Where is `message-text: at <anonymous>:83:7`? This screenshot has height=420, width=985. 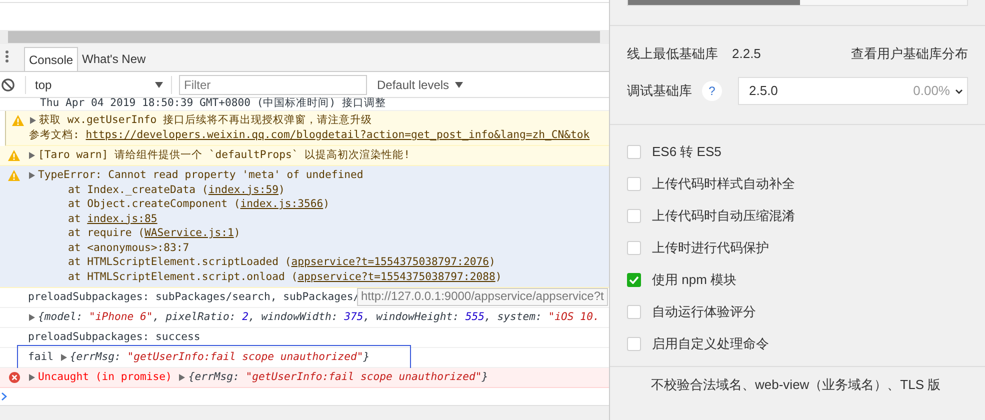 message-text: at <anonymous>:83:7 is located at coordinates (129, 248).